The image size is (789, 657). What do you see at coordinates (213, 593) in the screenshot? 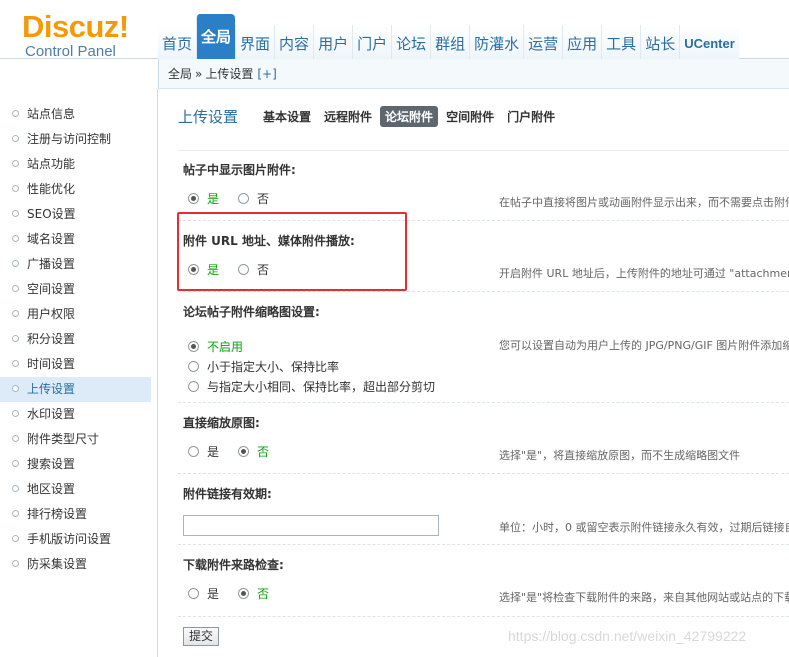
I see `referer-check-yes-label: 是` at bounding box center [213, 593].